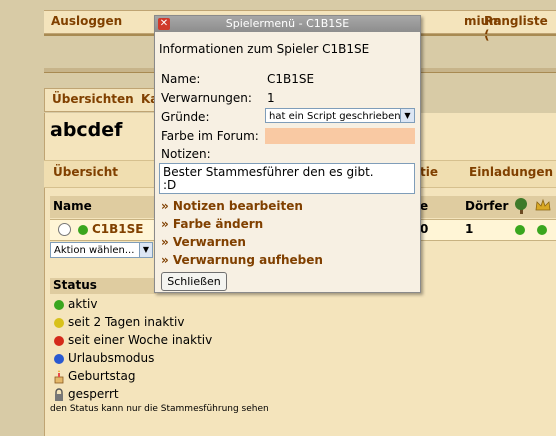  I want to click on status-label: seit 2 Tagen inaktiv, so click(126, 322).